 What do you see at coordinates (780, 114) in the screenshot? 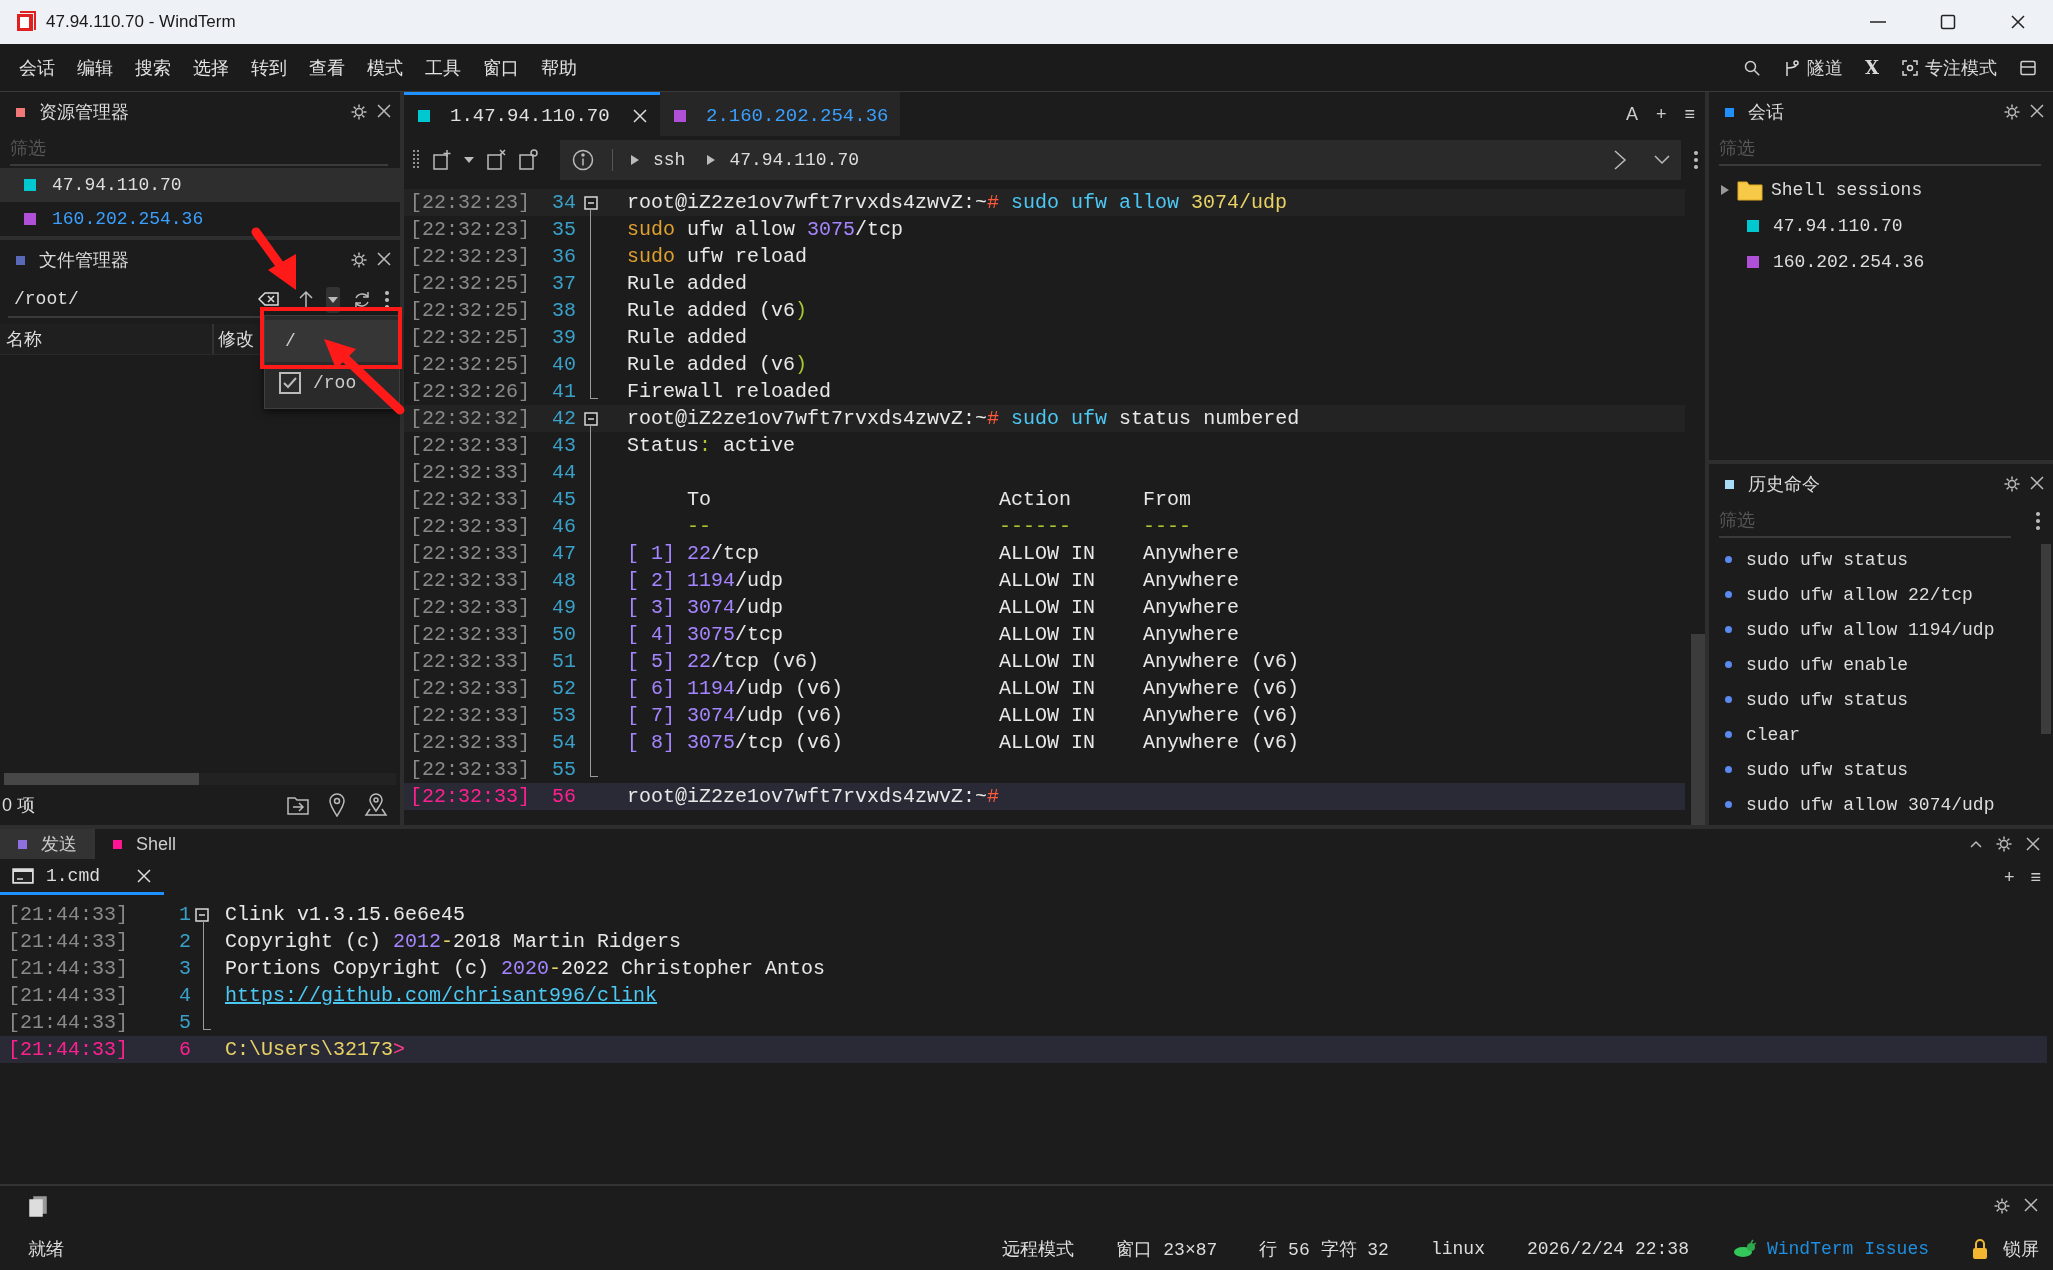
I see `session-tab: 2.160.202.254.36` at bounding box center [780, 114].